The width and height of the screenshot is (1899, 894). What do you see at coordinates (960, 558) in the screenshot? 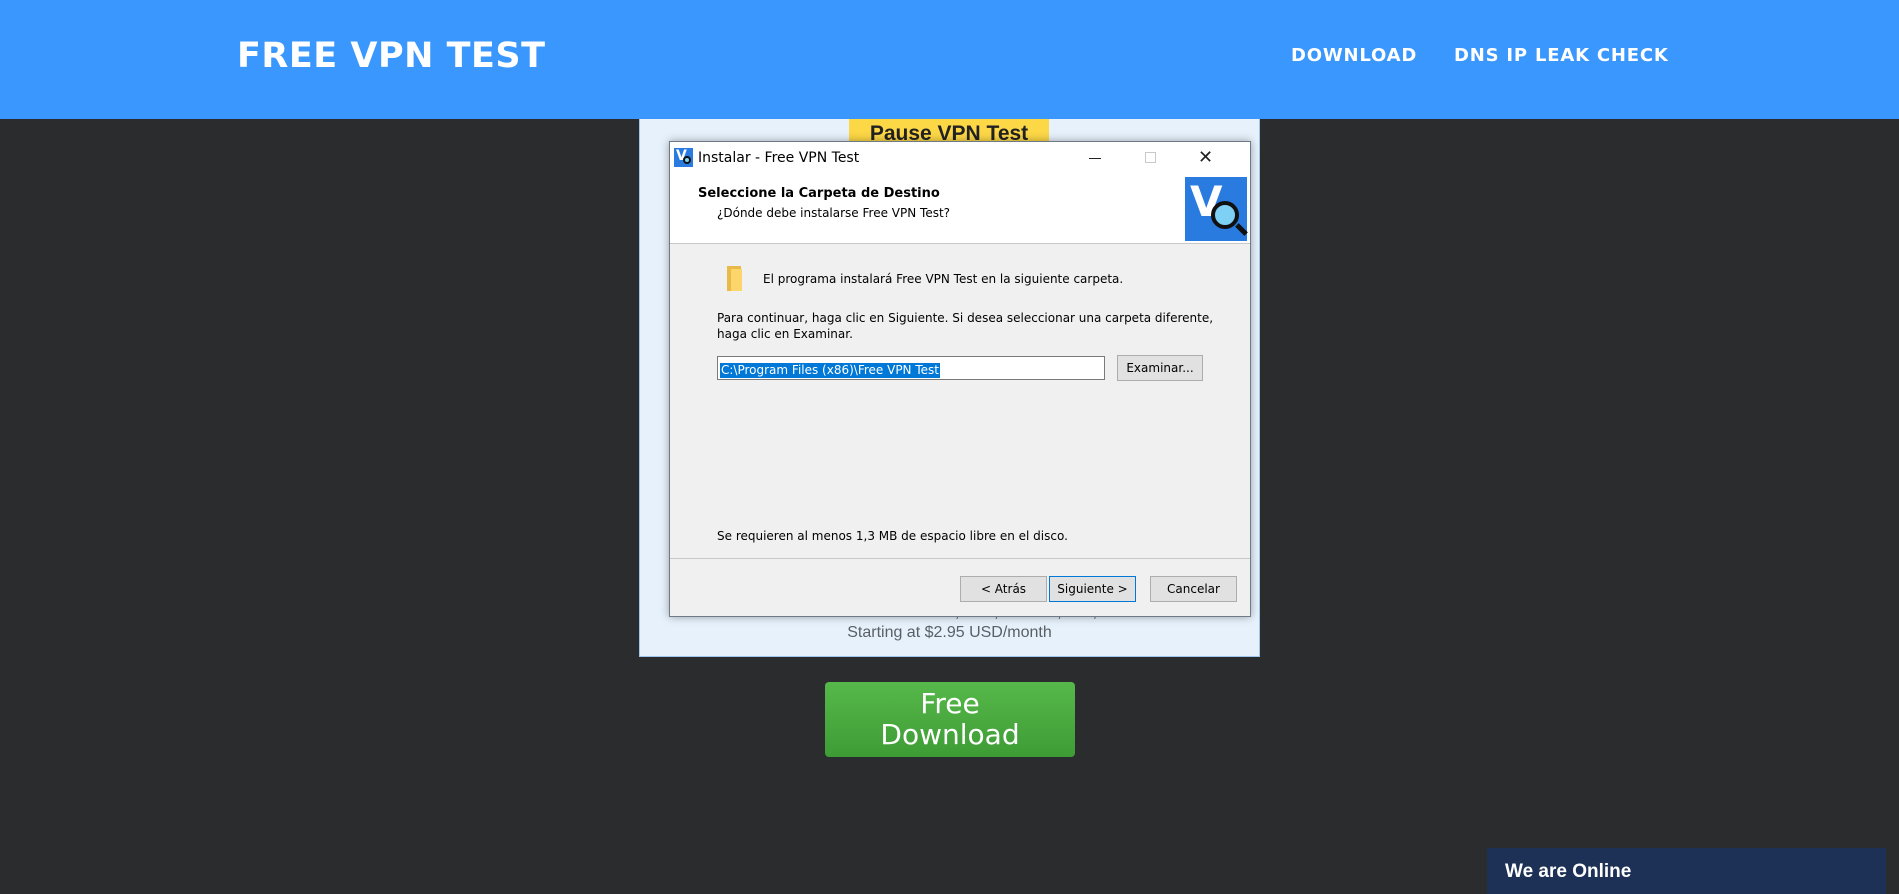
I see `footer-divider` at bounding box center [960, 558].